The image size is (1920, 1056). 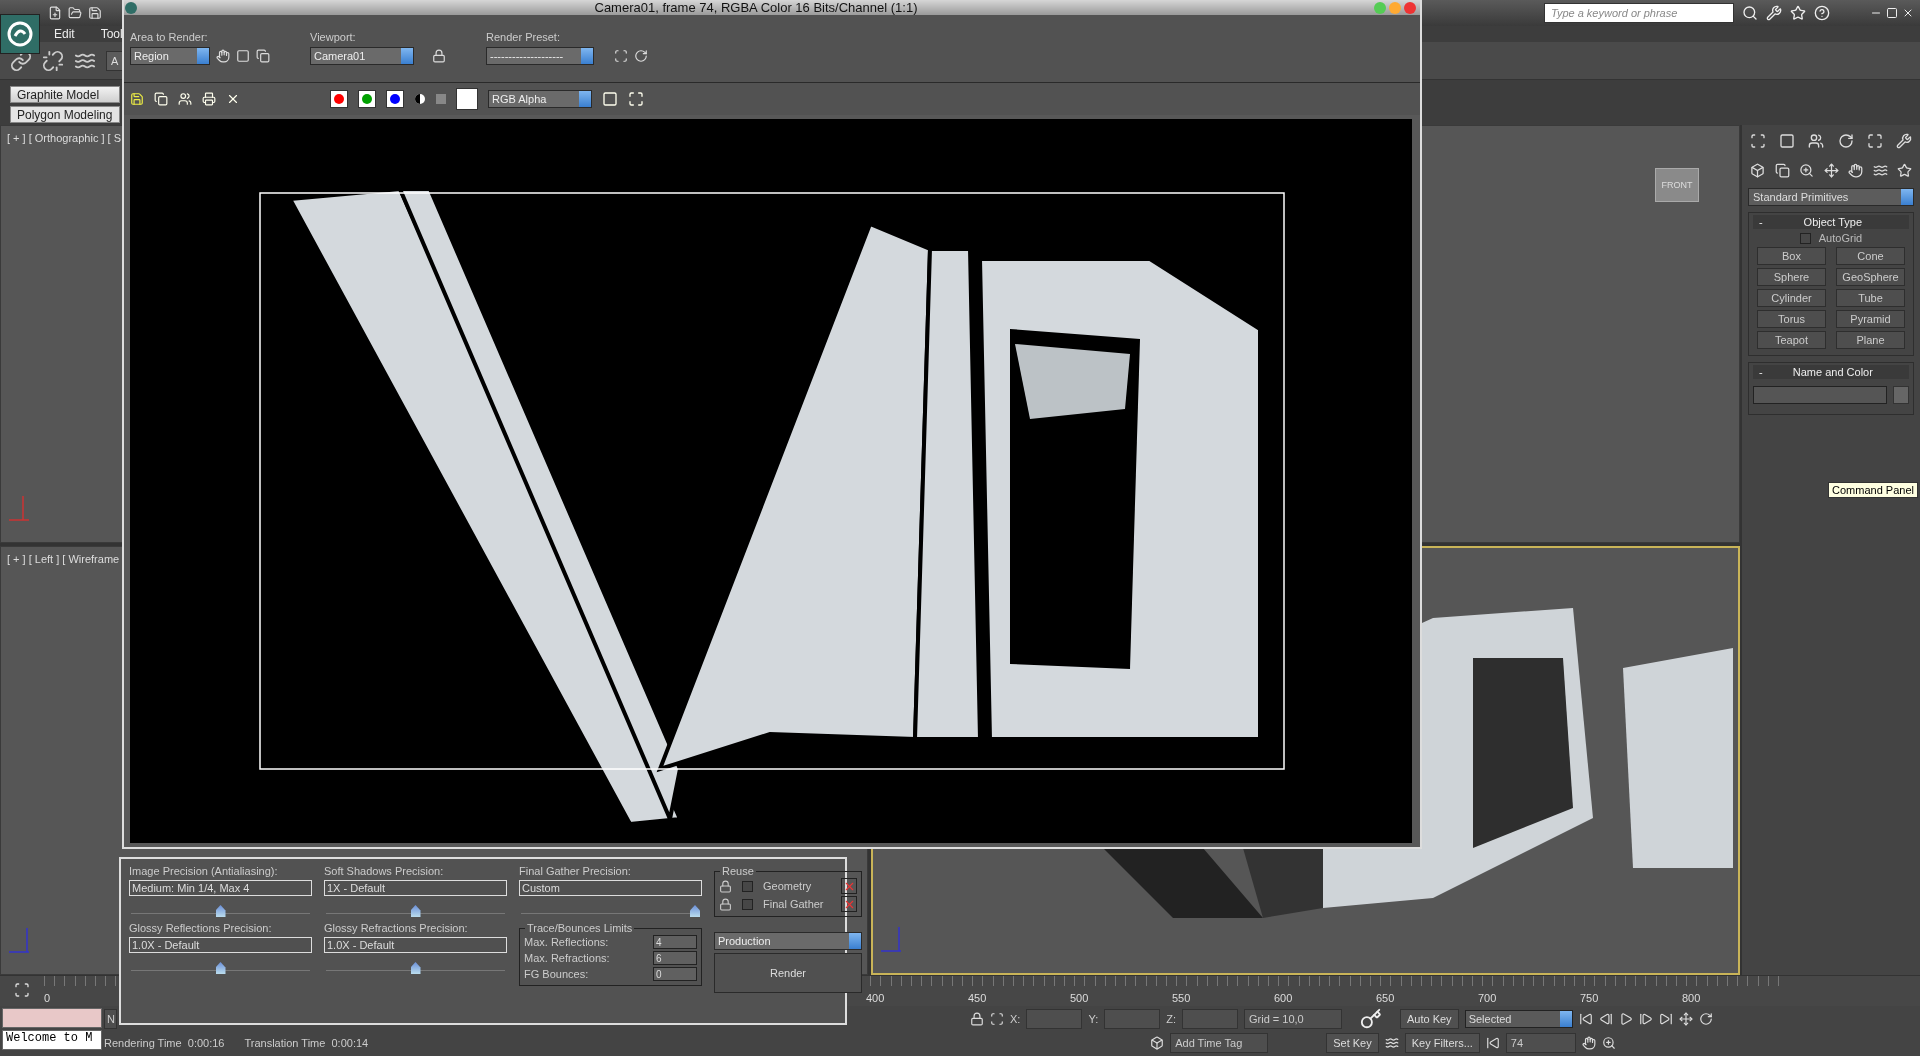 I want to click on alpha-icon, so click(x=420, y=99).